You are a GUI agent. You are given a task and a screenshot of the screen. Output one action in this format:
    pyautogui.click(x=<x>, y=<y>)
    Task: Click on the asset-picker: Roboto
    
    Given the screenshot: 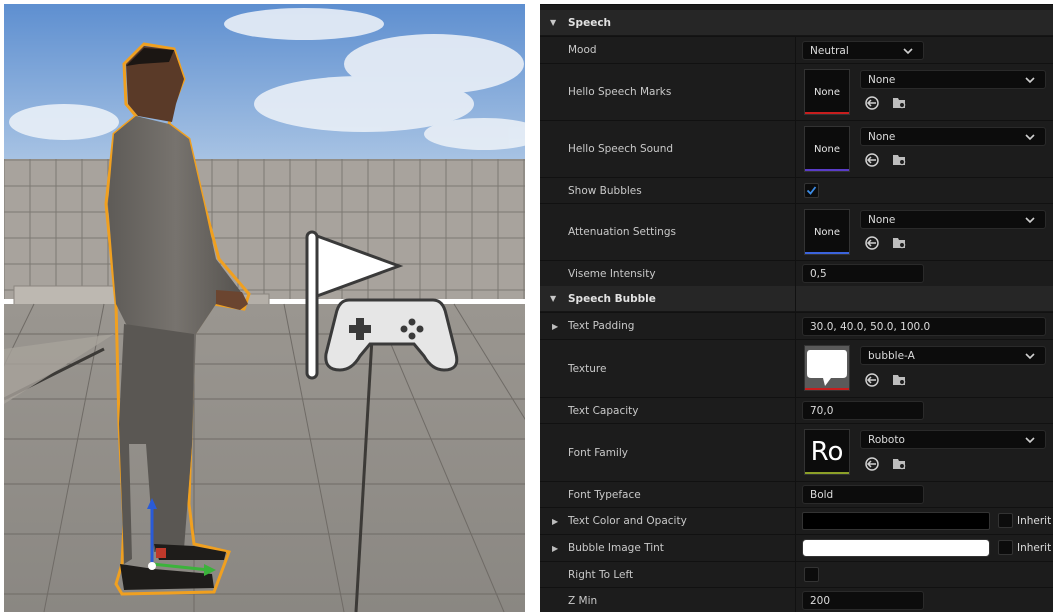 What is the action you would take?
    pyautogui.click(x=953, y=439)
    